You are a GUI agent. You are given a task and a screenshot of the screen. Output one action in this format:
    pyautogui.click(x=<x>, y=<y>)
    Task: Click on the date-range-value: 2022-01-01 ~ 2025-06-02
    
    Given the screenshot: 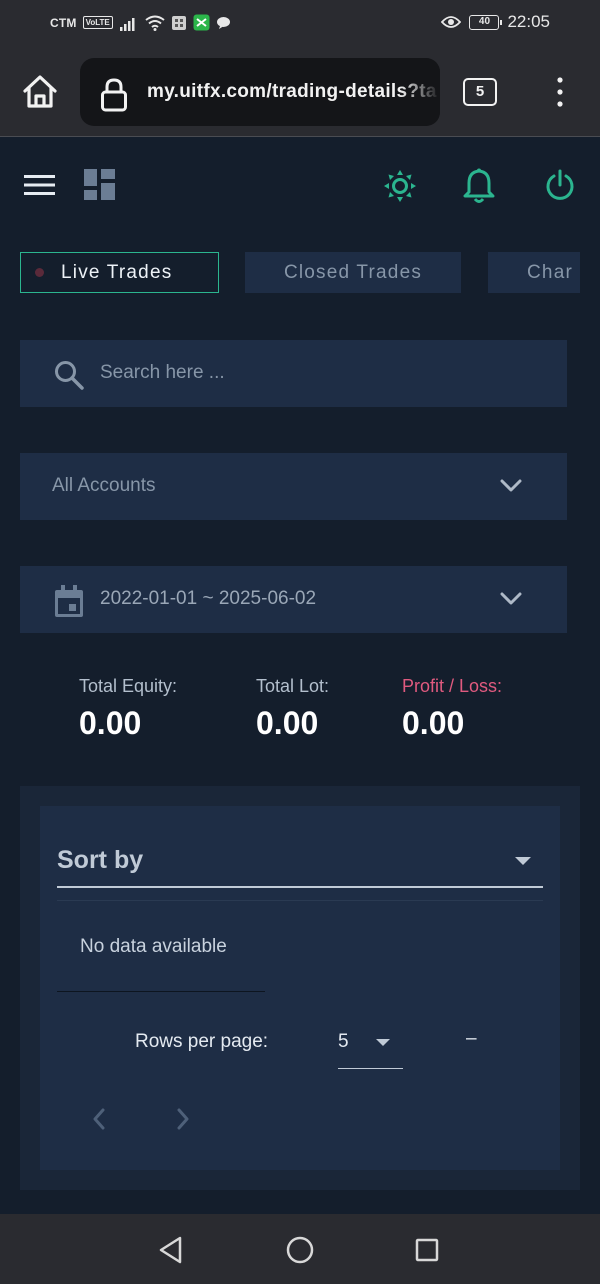 What is the action you would take?
    pyautogui.click(x=208, y=598)
    